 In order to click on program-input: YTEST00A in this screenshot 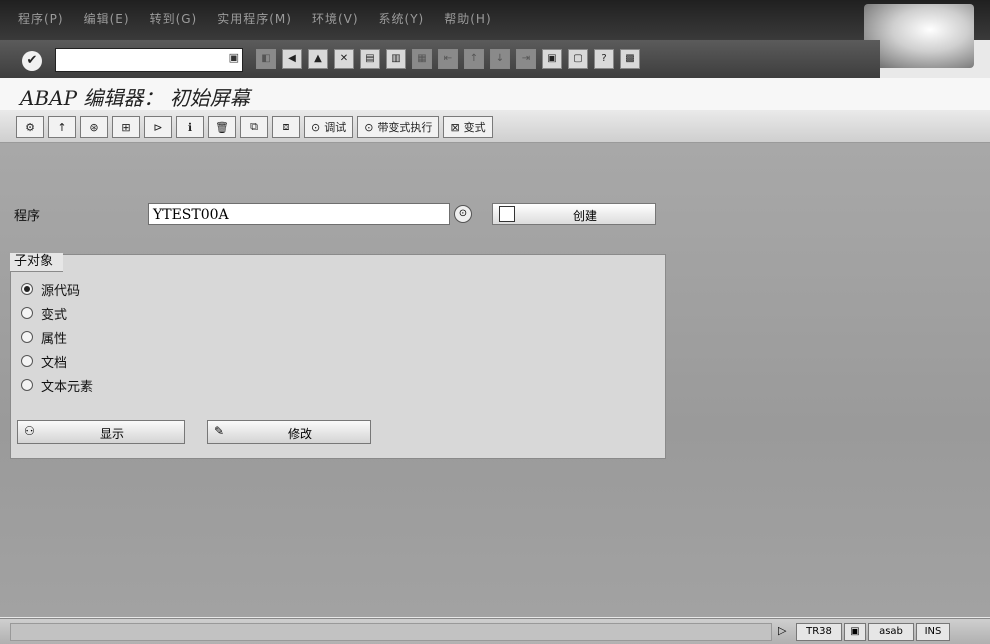, I will do `click(299, 214)`.